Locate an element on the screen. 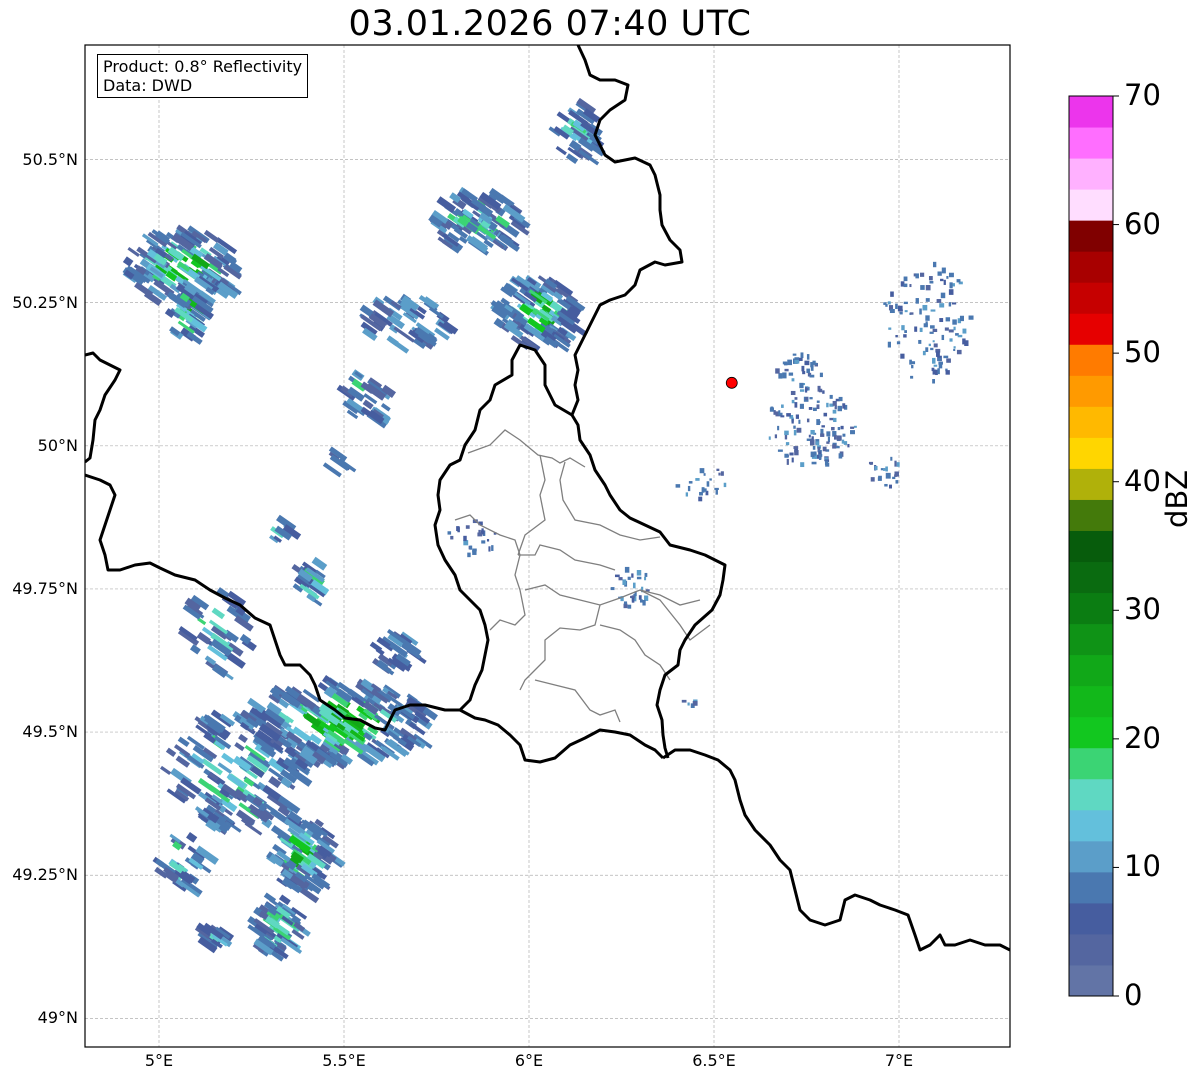 The height and width of the screenshot is (1081, 1202). lat-tick-label: 49°N is located at coordinates (57, 1018).